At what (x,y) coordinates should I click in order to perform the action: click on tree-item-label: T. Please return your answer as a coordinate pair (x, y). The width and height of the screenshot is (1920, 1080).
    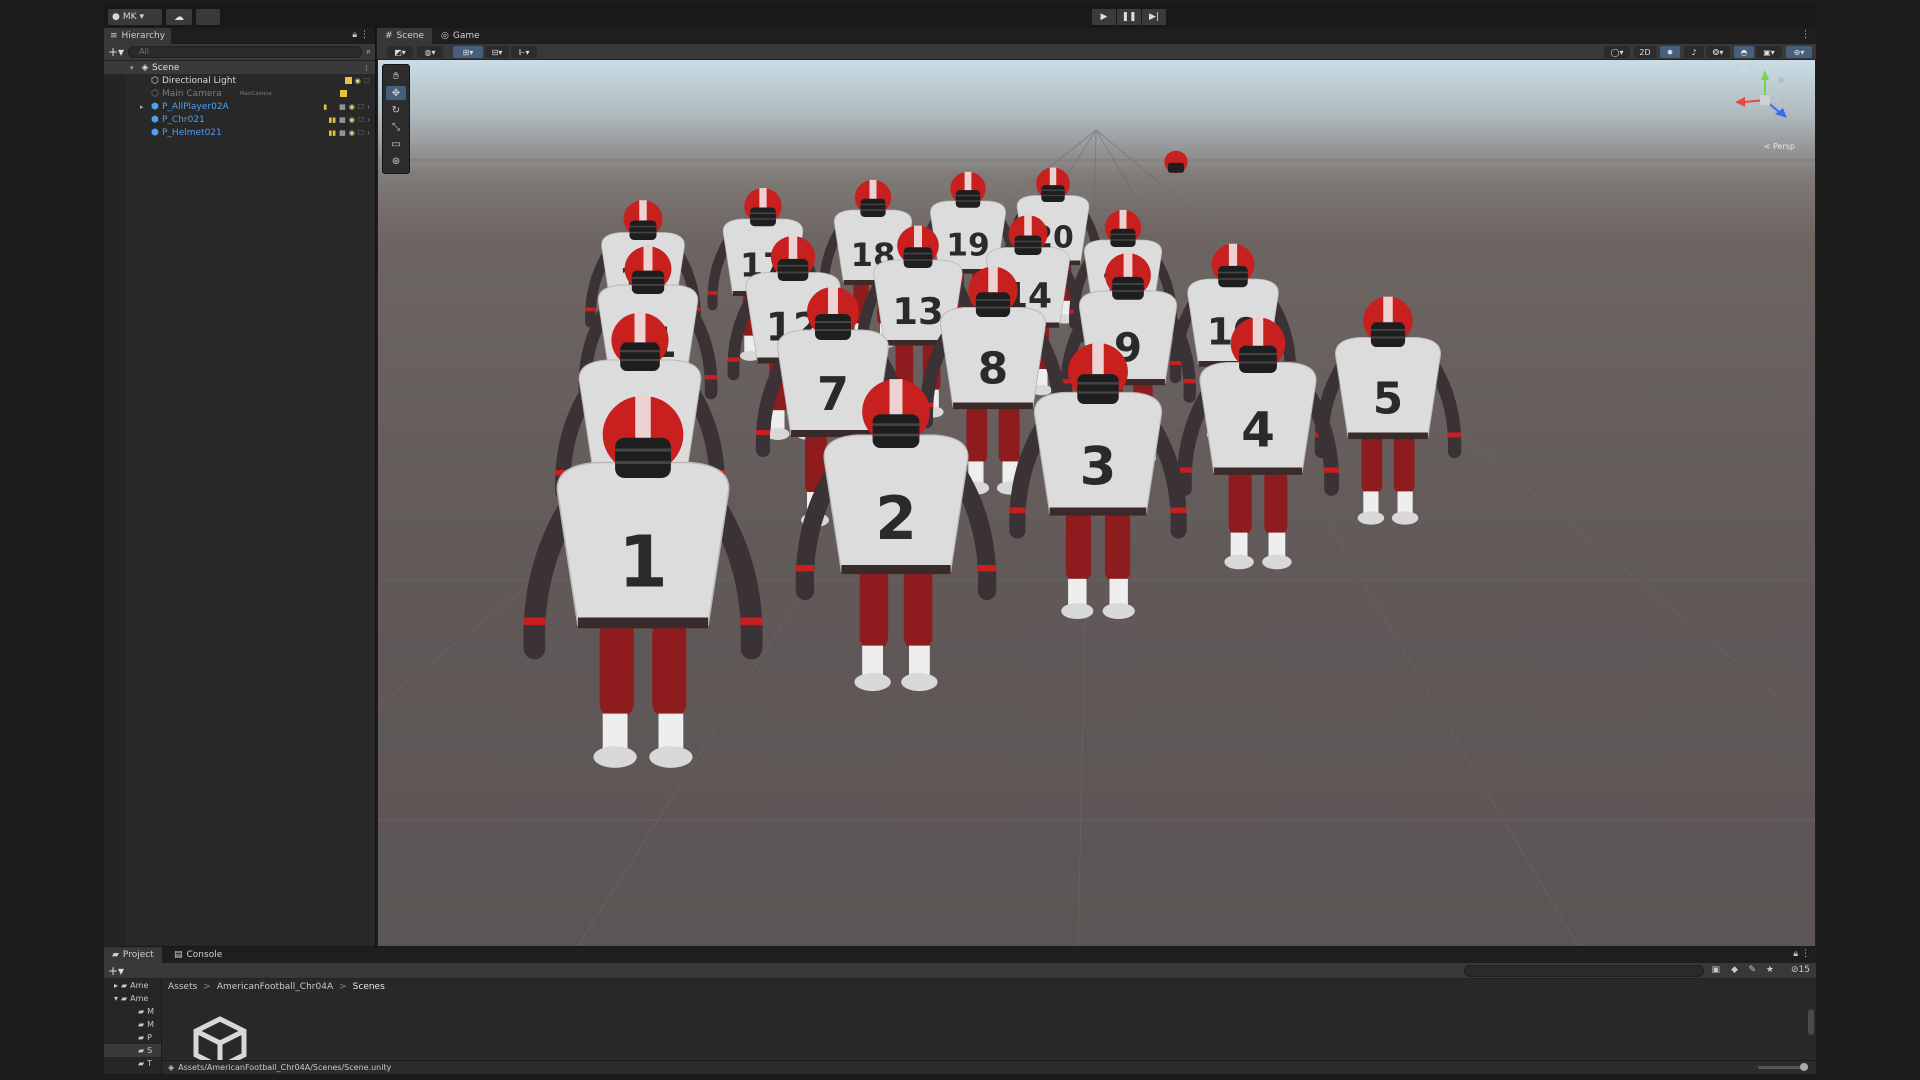
    Looking at the image, I should click on (150, 1063).